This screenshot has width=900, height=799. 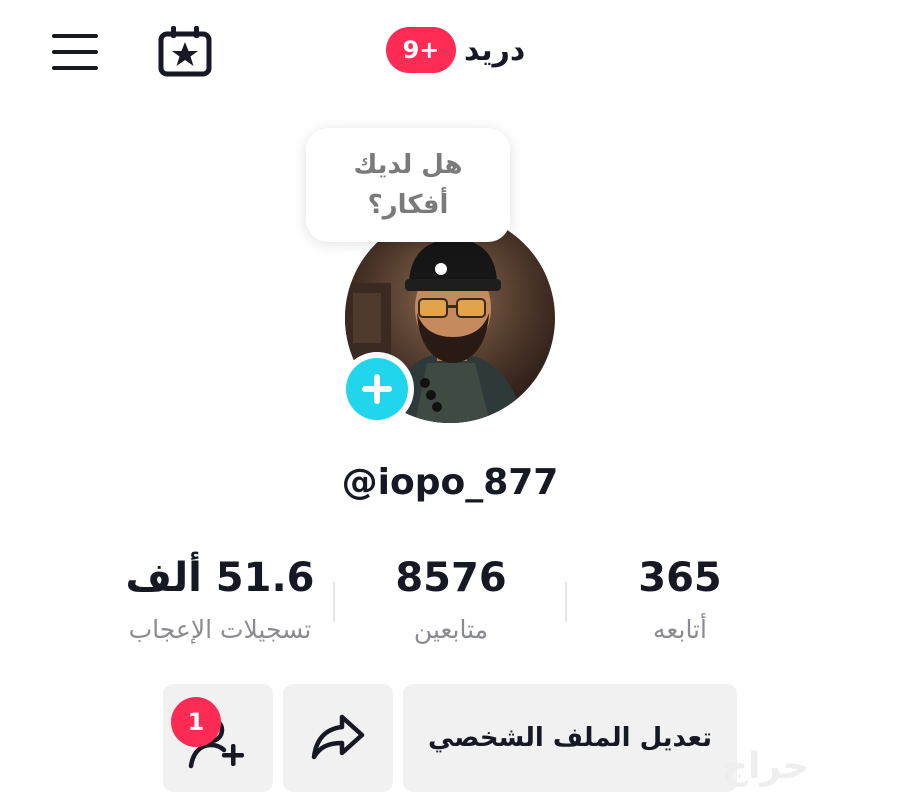 What do you see at coordinates (220, 578) in the screenshot?
I see `stat-likes-value: 51.6 ألف` at bounding box center [220, 578].